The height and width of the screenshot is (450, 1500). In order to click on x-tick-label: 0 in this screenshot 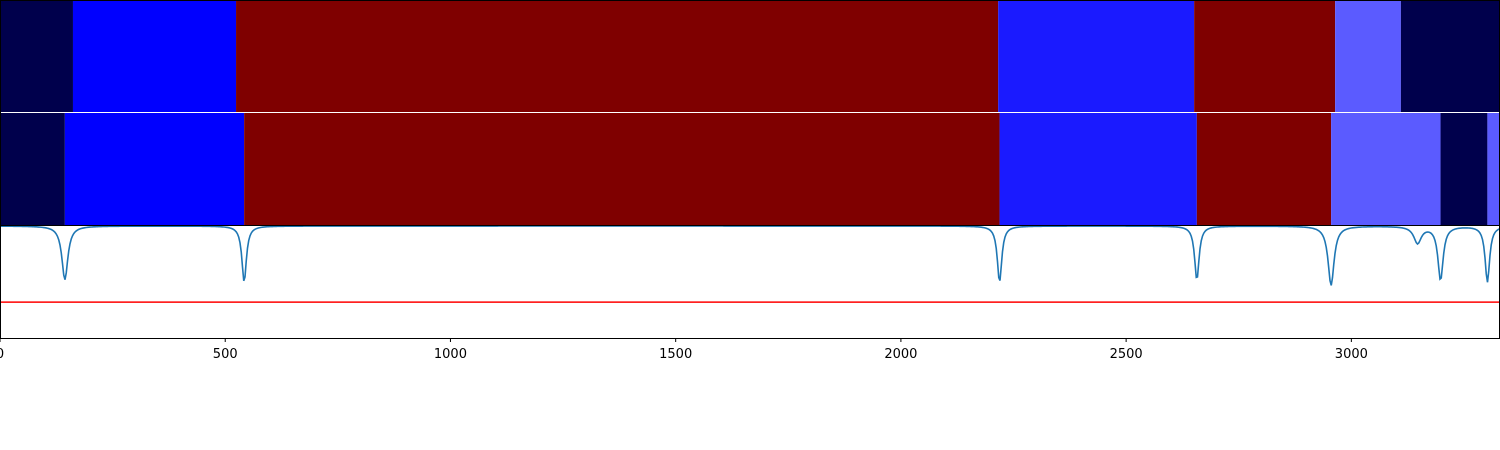, I will do `click(2, 354)`.